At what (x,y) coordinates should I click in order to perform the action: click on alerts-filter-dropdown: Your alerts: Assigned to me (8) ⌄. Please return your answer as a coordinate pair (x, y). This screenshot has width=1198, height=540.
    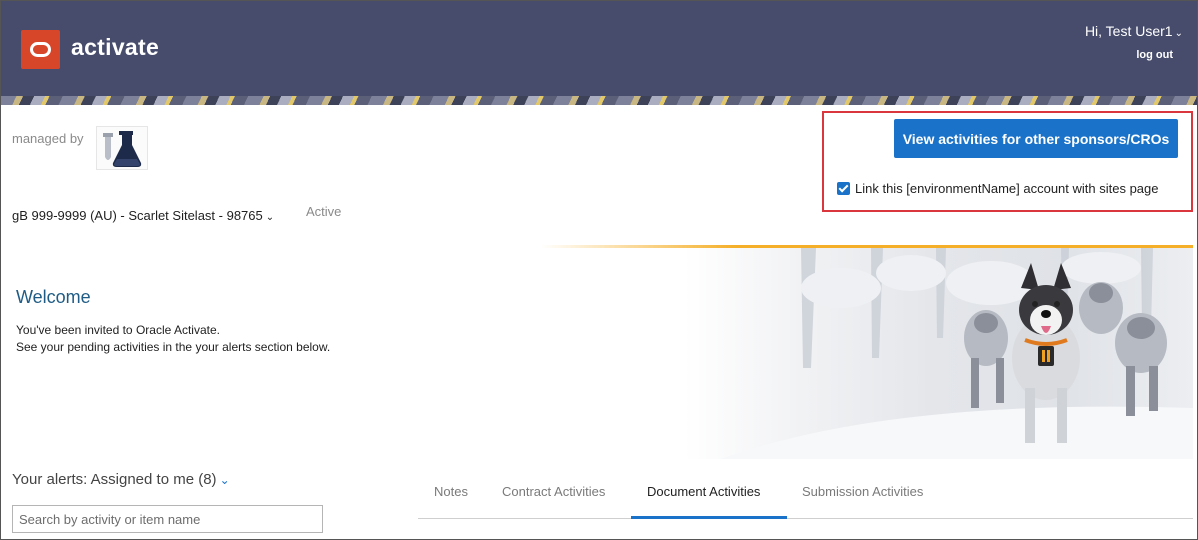
    Looking at the image, I should click on (121, 479).